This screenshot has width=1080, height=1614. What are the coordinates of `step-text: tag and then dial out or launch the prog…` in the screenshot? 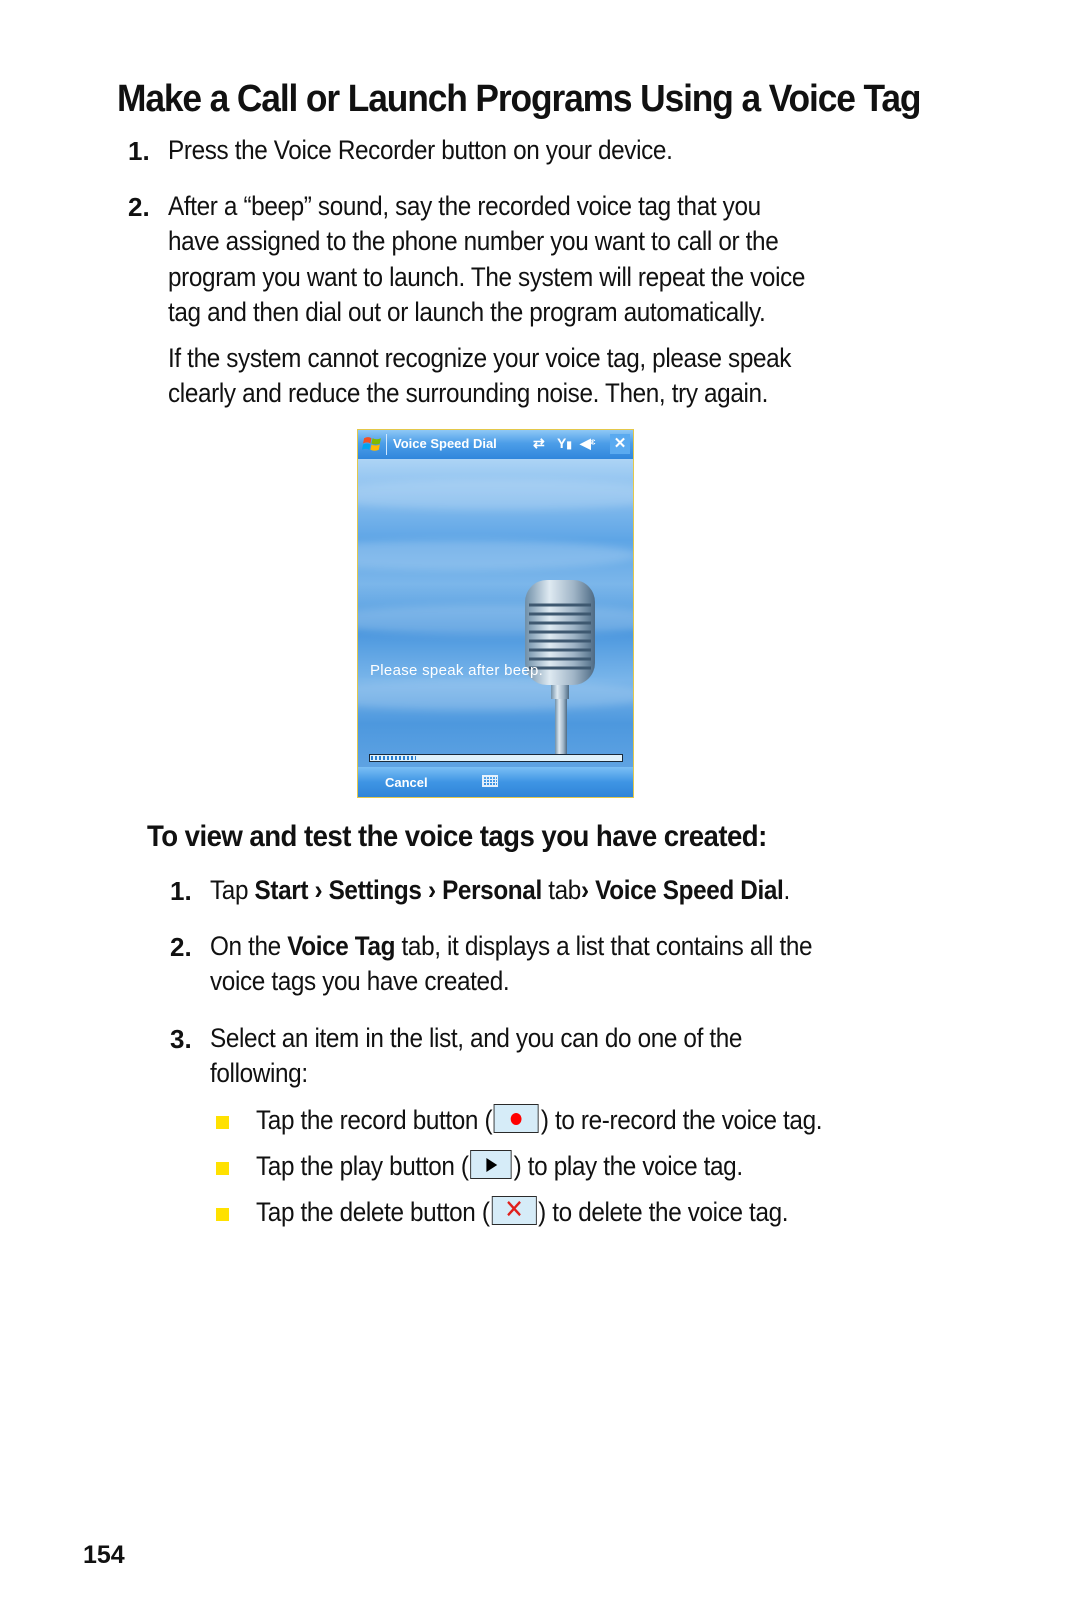 It's located at (467, 312).